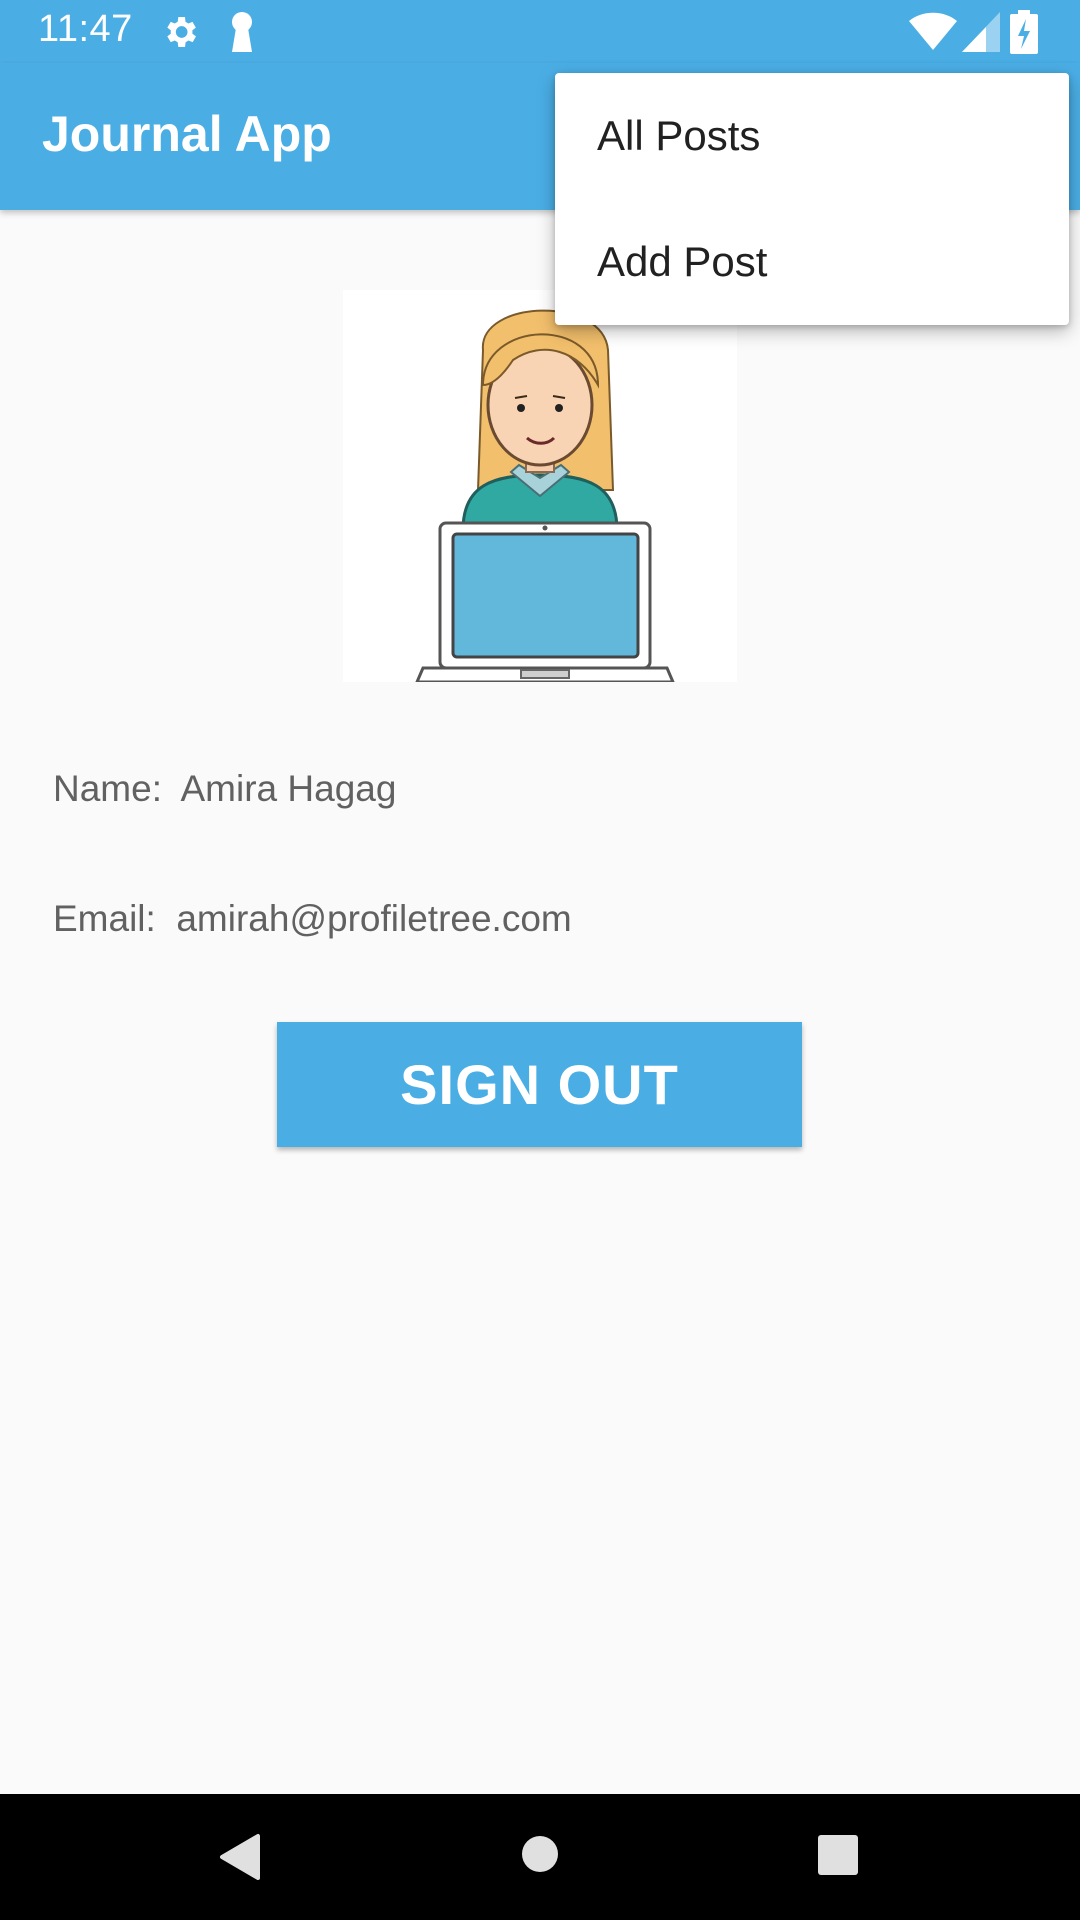 The width and height of the screenshot is (1080, 1920). What do you see at coordinates (1024, 34) in the screenshot?
I see `battery-charging-icon` at bounding box center [1024, 34].